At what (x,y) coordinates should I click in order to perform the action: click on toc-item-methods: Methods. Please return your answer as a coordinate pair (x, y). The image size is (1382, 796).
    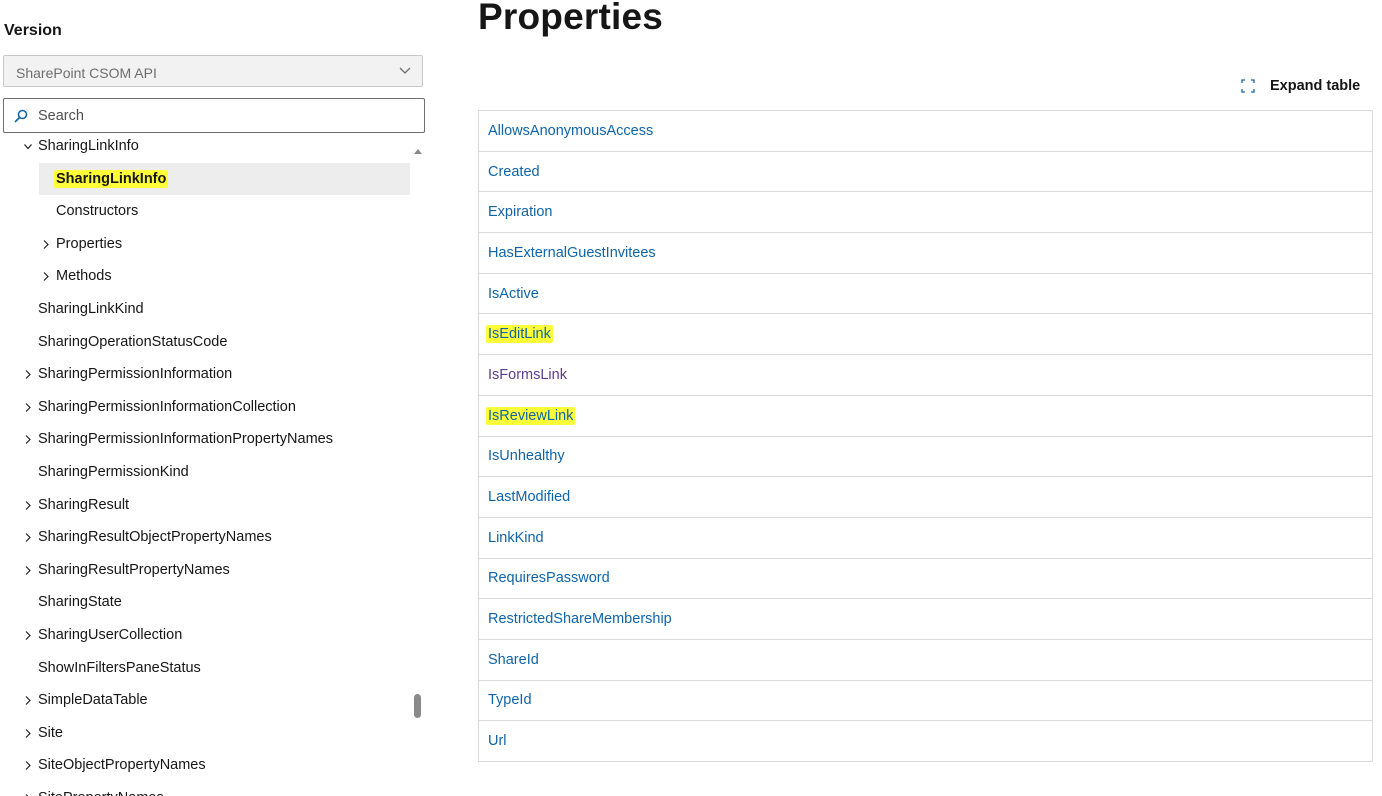
    Looking at the image, I should click on (206, 276).